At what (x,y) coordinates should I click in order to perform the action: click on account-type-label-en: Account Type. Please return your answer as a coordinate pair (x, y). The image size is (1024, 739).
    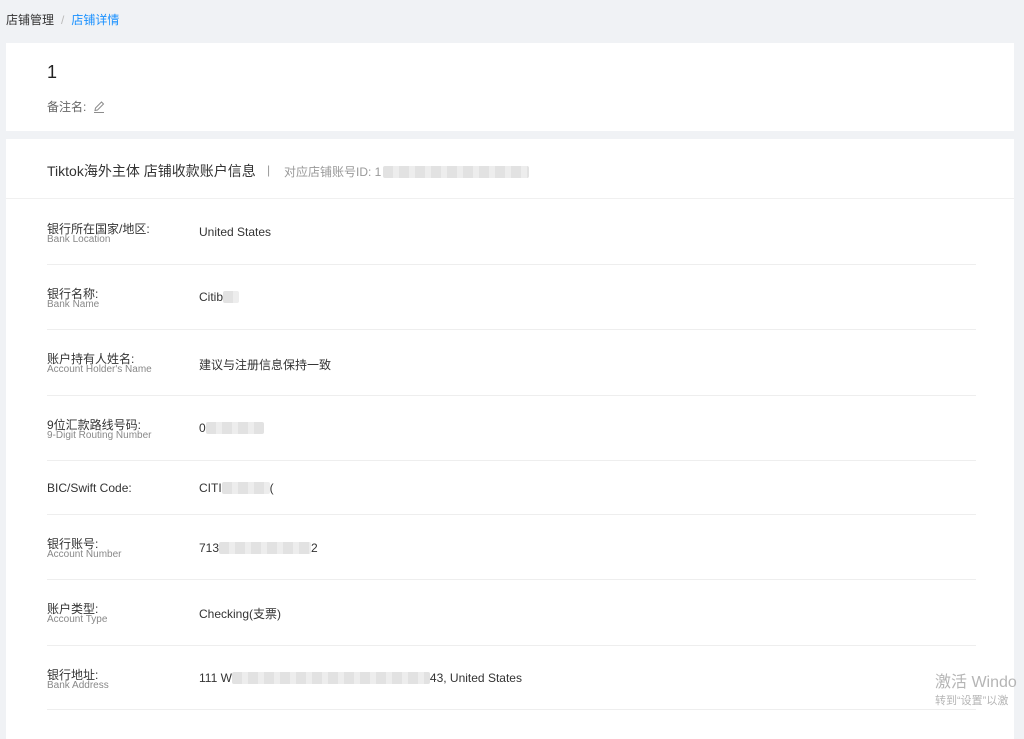
    Looking at the image, I should click on (77, 619).